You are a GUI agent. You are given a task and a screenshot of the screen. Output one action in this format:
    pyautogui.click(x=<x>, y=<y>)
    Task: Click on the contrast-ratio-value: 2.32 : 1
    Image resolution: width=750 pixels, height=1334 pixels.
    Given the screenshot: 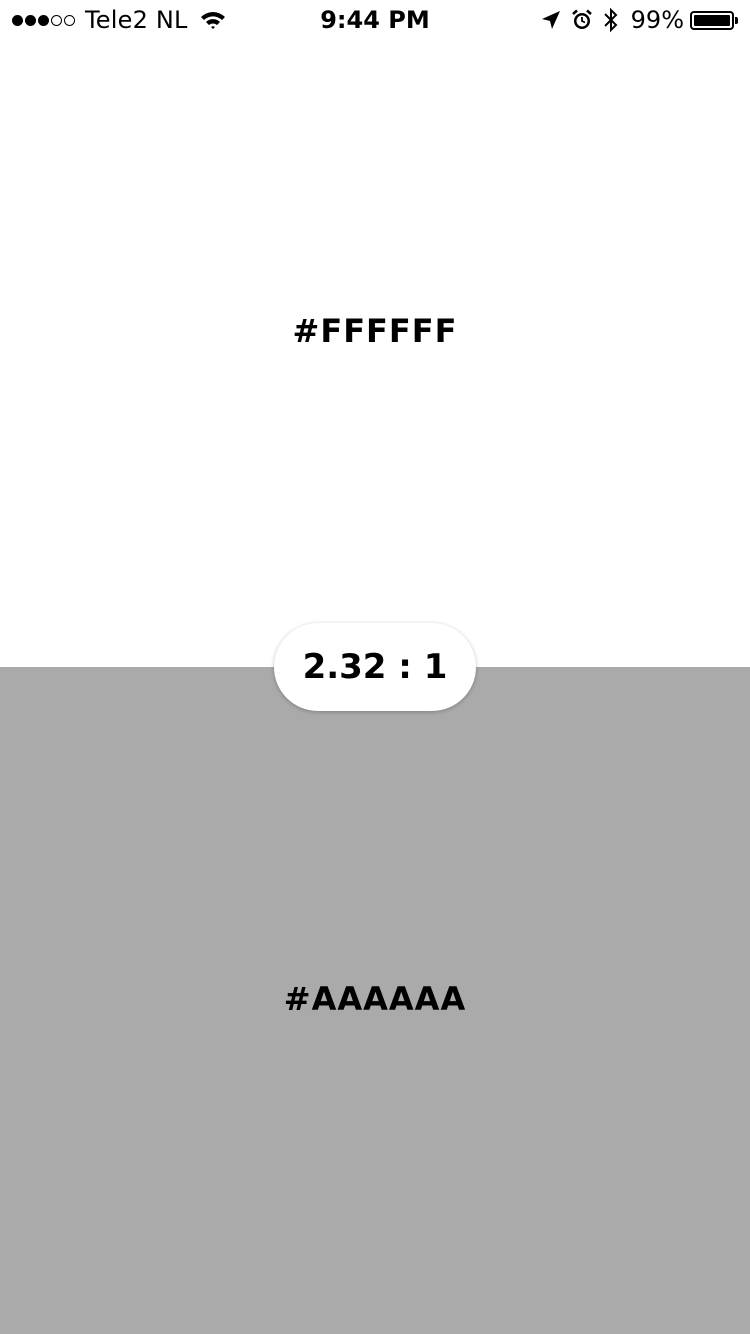 What is the action you would take?
    pyautogui.click(x=375, y=667)
    